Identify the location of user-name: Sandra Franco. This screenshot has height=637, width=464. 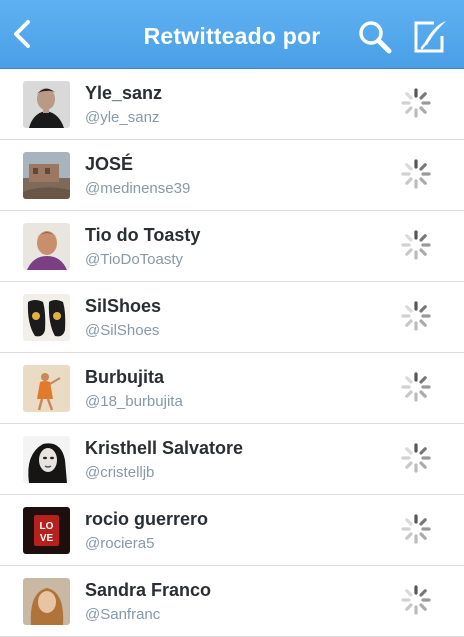
(148, 590).